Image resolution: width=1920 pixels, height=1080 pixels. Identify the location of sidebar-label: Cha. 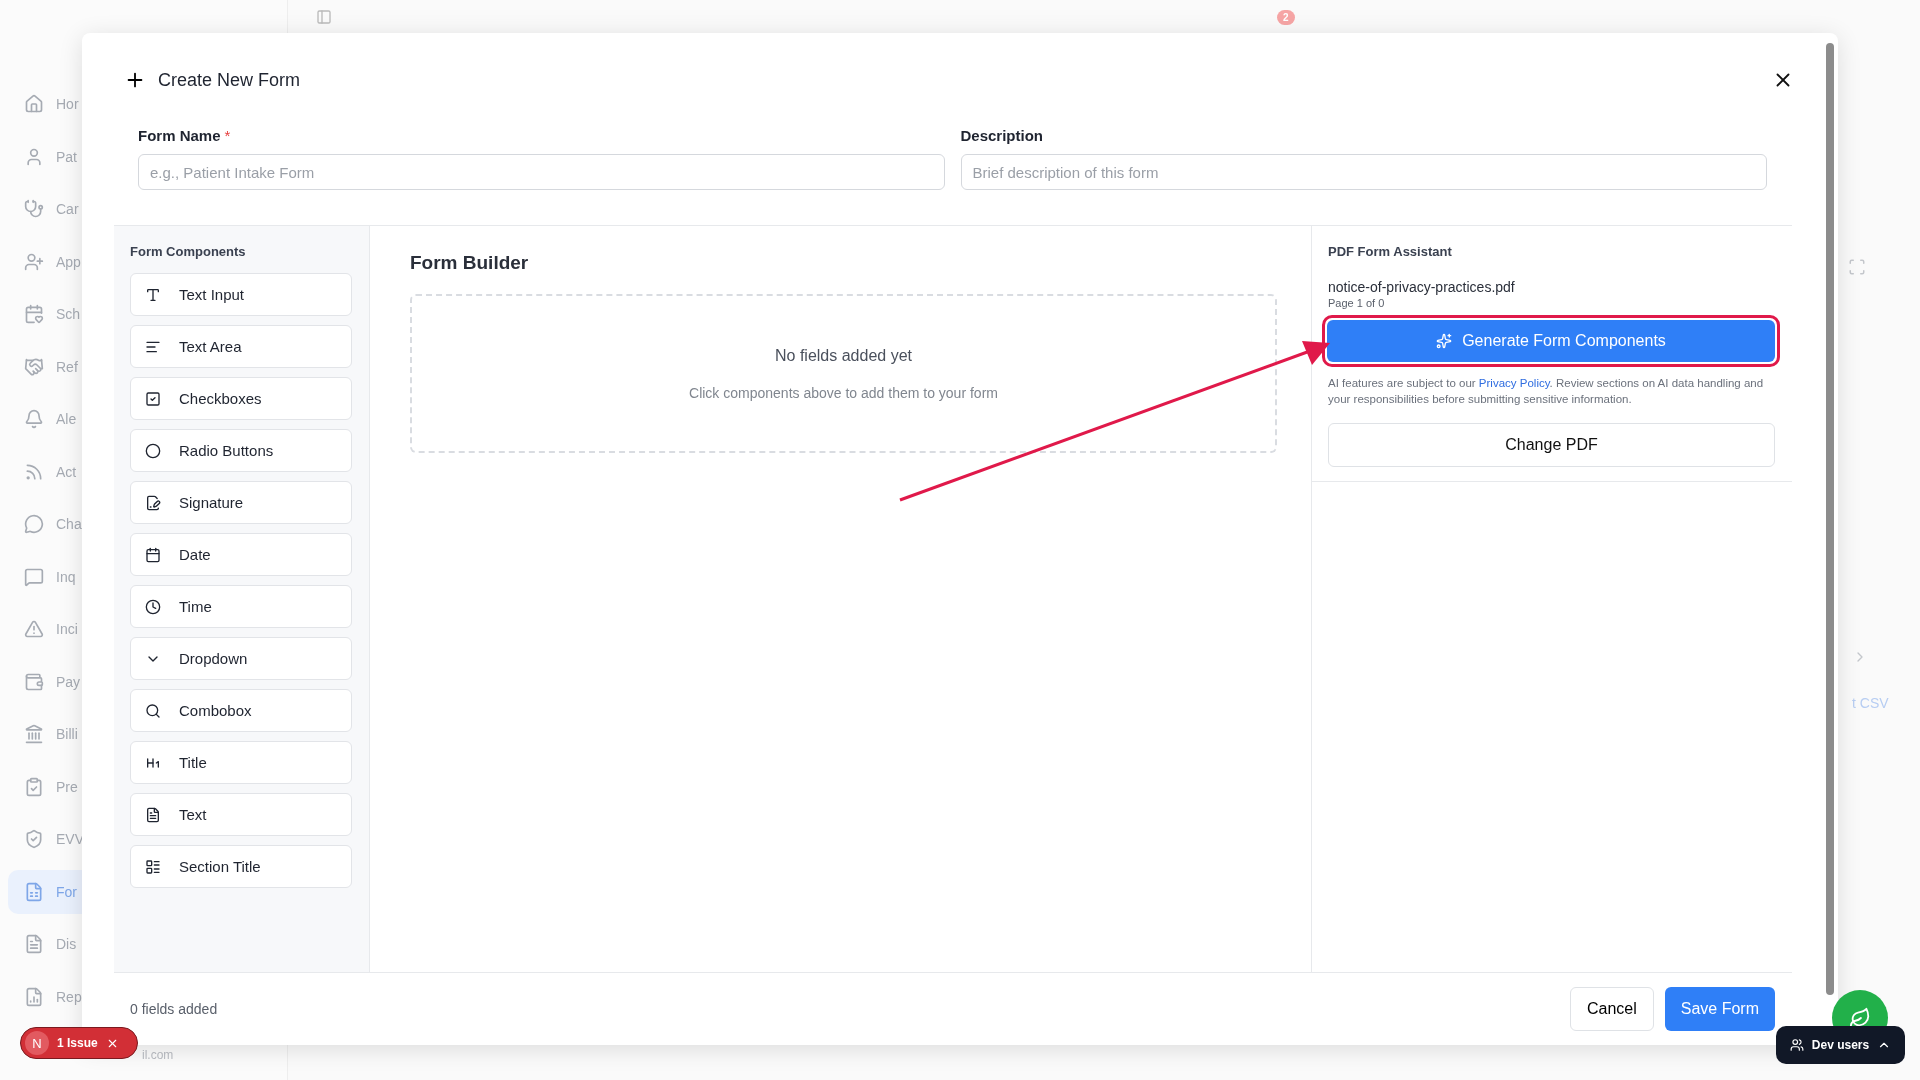
(69, 524).